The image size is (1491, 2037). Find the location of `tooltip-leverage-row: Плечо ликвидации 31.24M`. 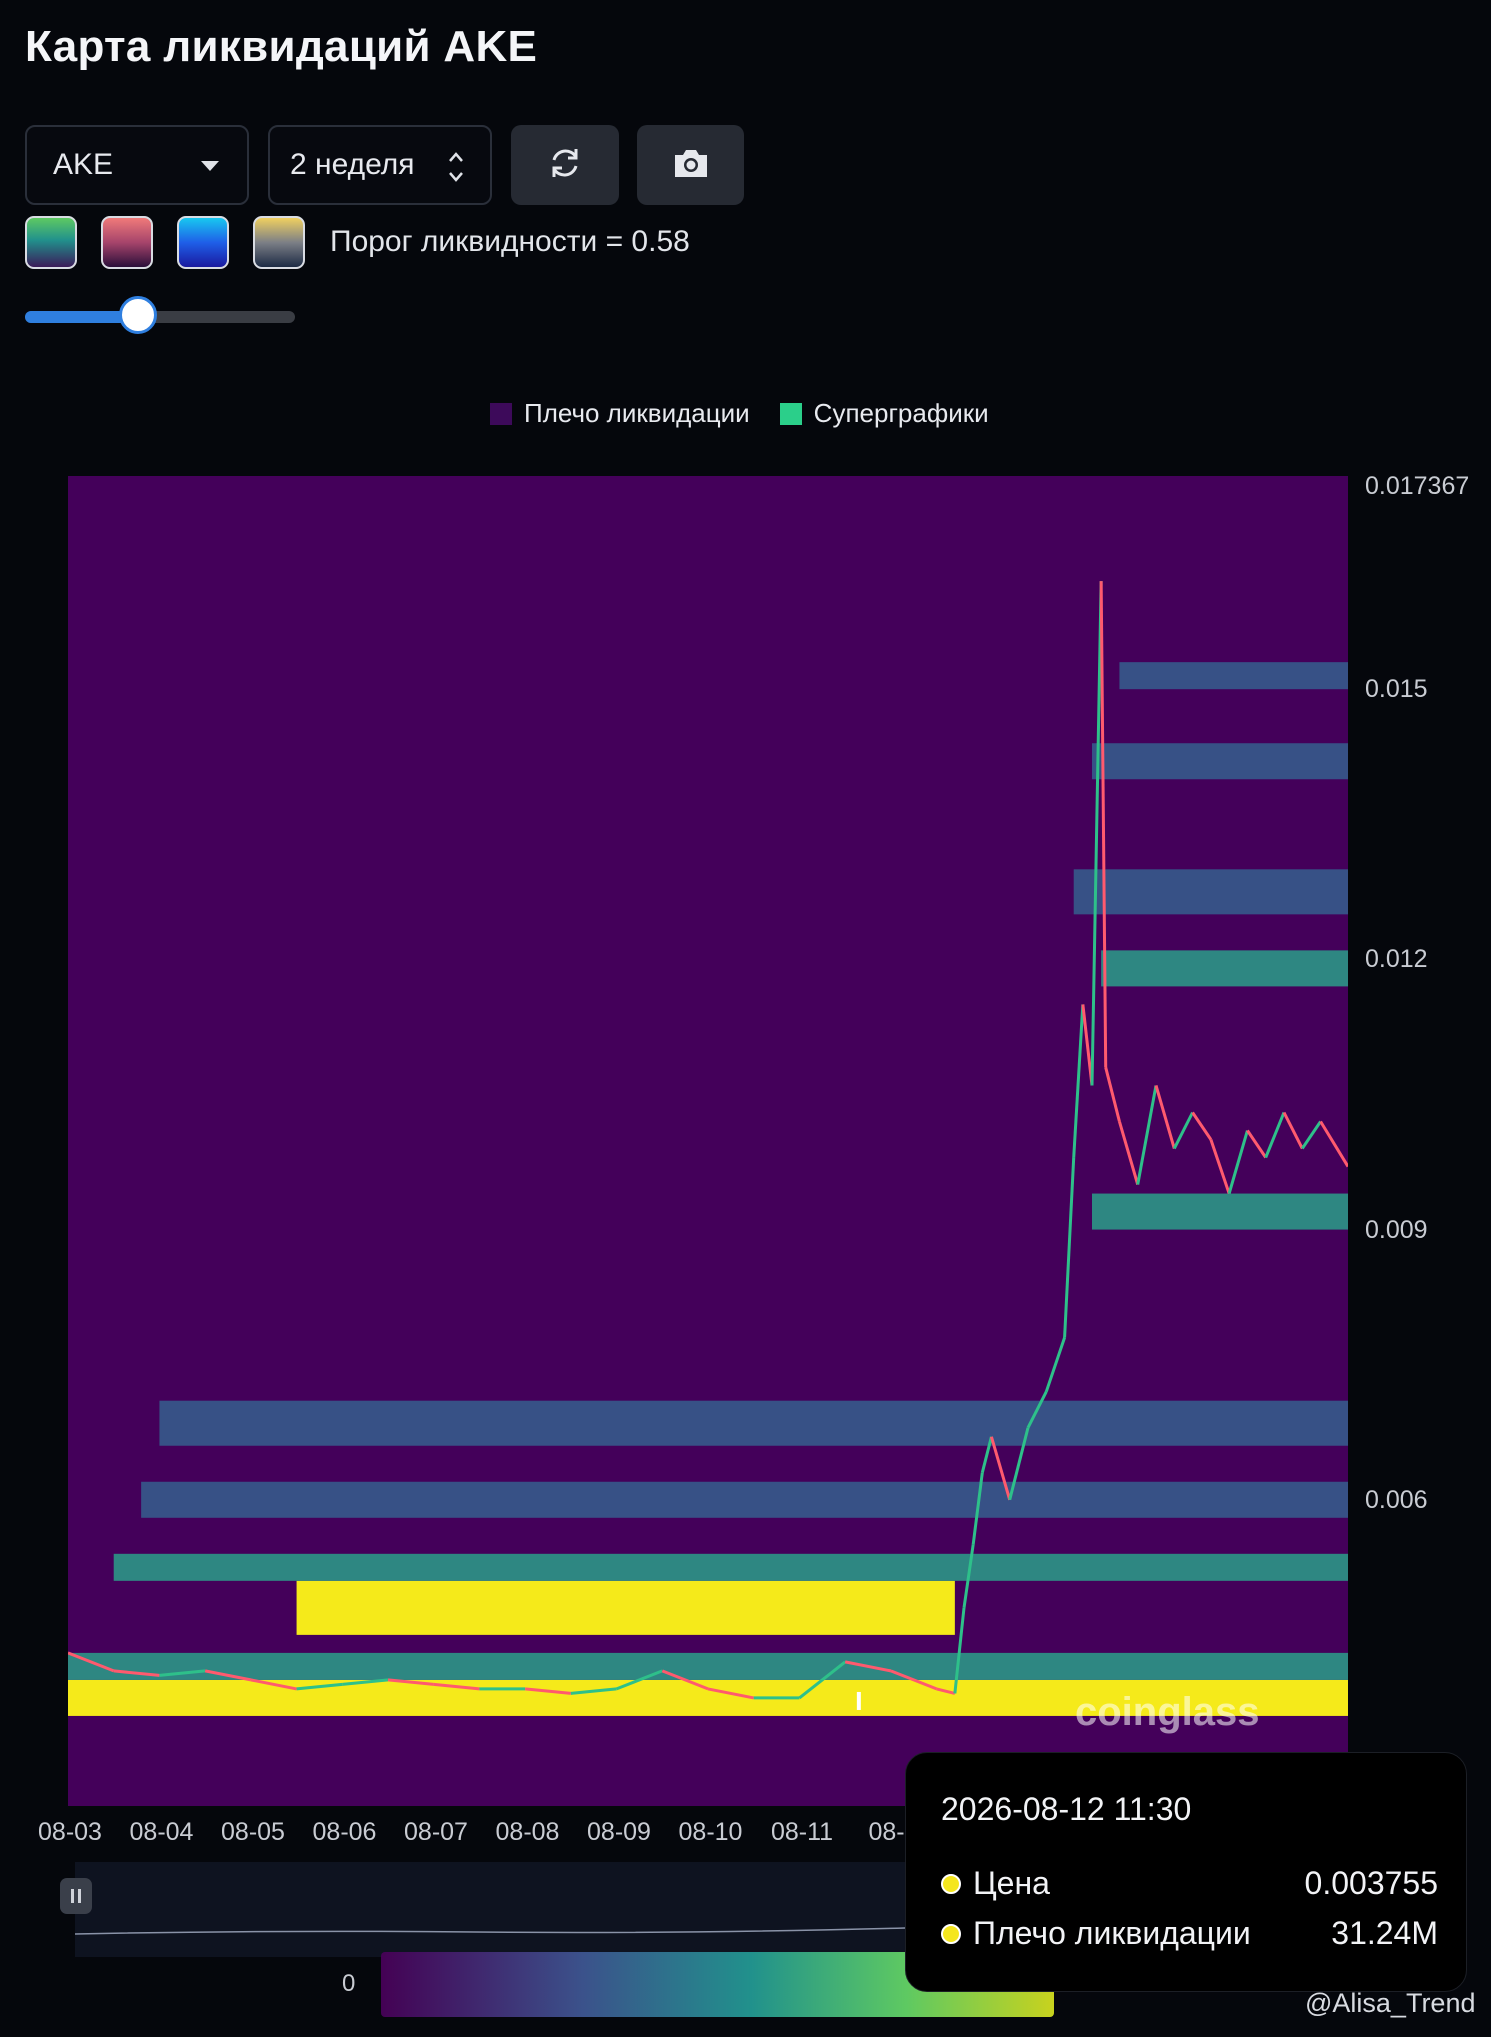

tooltip-leverage-row: Плечо ликвидации 31.24M is located at coordinates (1189, 1933).